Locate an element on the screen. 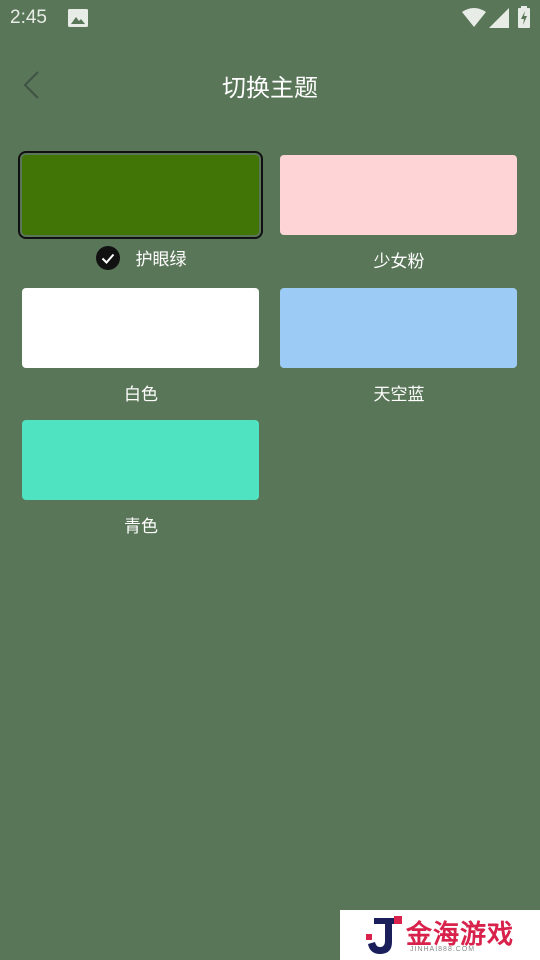 This screenshot has height=960, width=540. theme-name: 少女粉 is located at coordinates (399, 262).